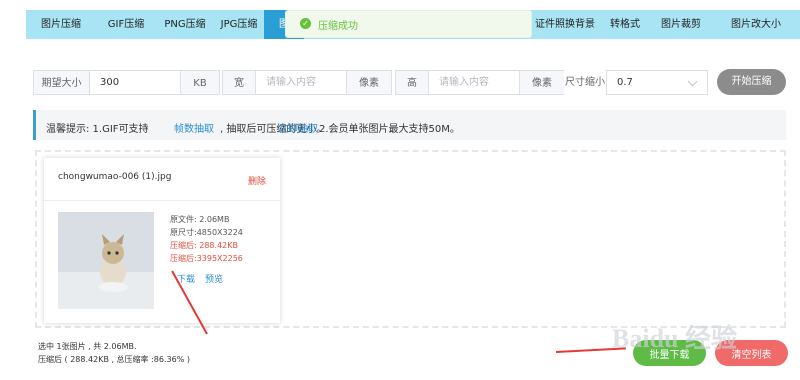 This screenshot has height=380, width=800. Describe the element at coordinates (194, 127) in the screenshot. I see `frame-extract-link: 帧数抽取` at that location.